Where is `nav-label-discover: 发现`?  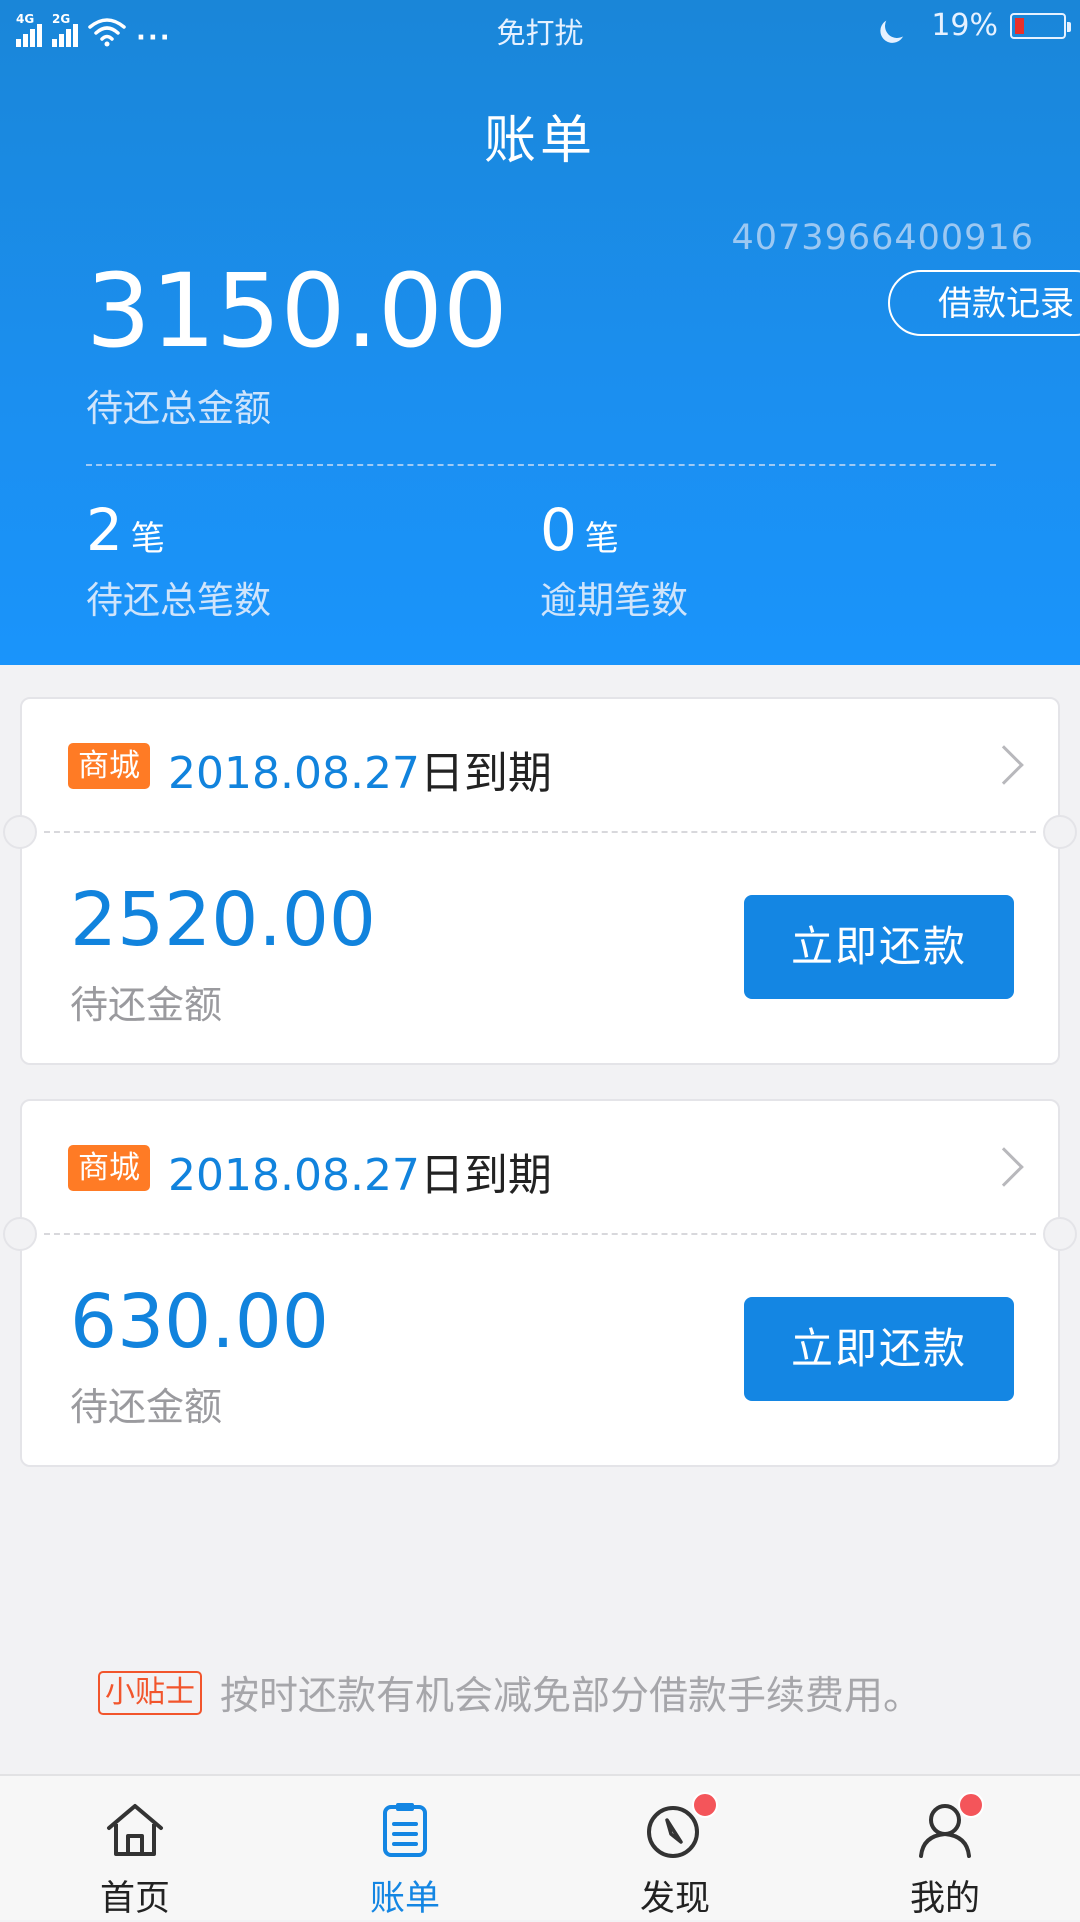 nav-label-discover: 发现 is located at coordinates (674, 1899).